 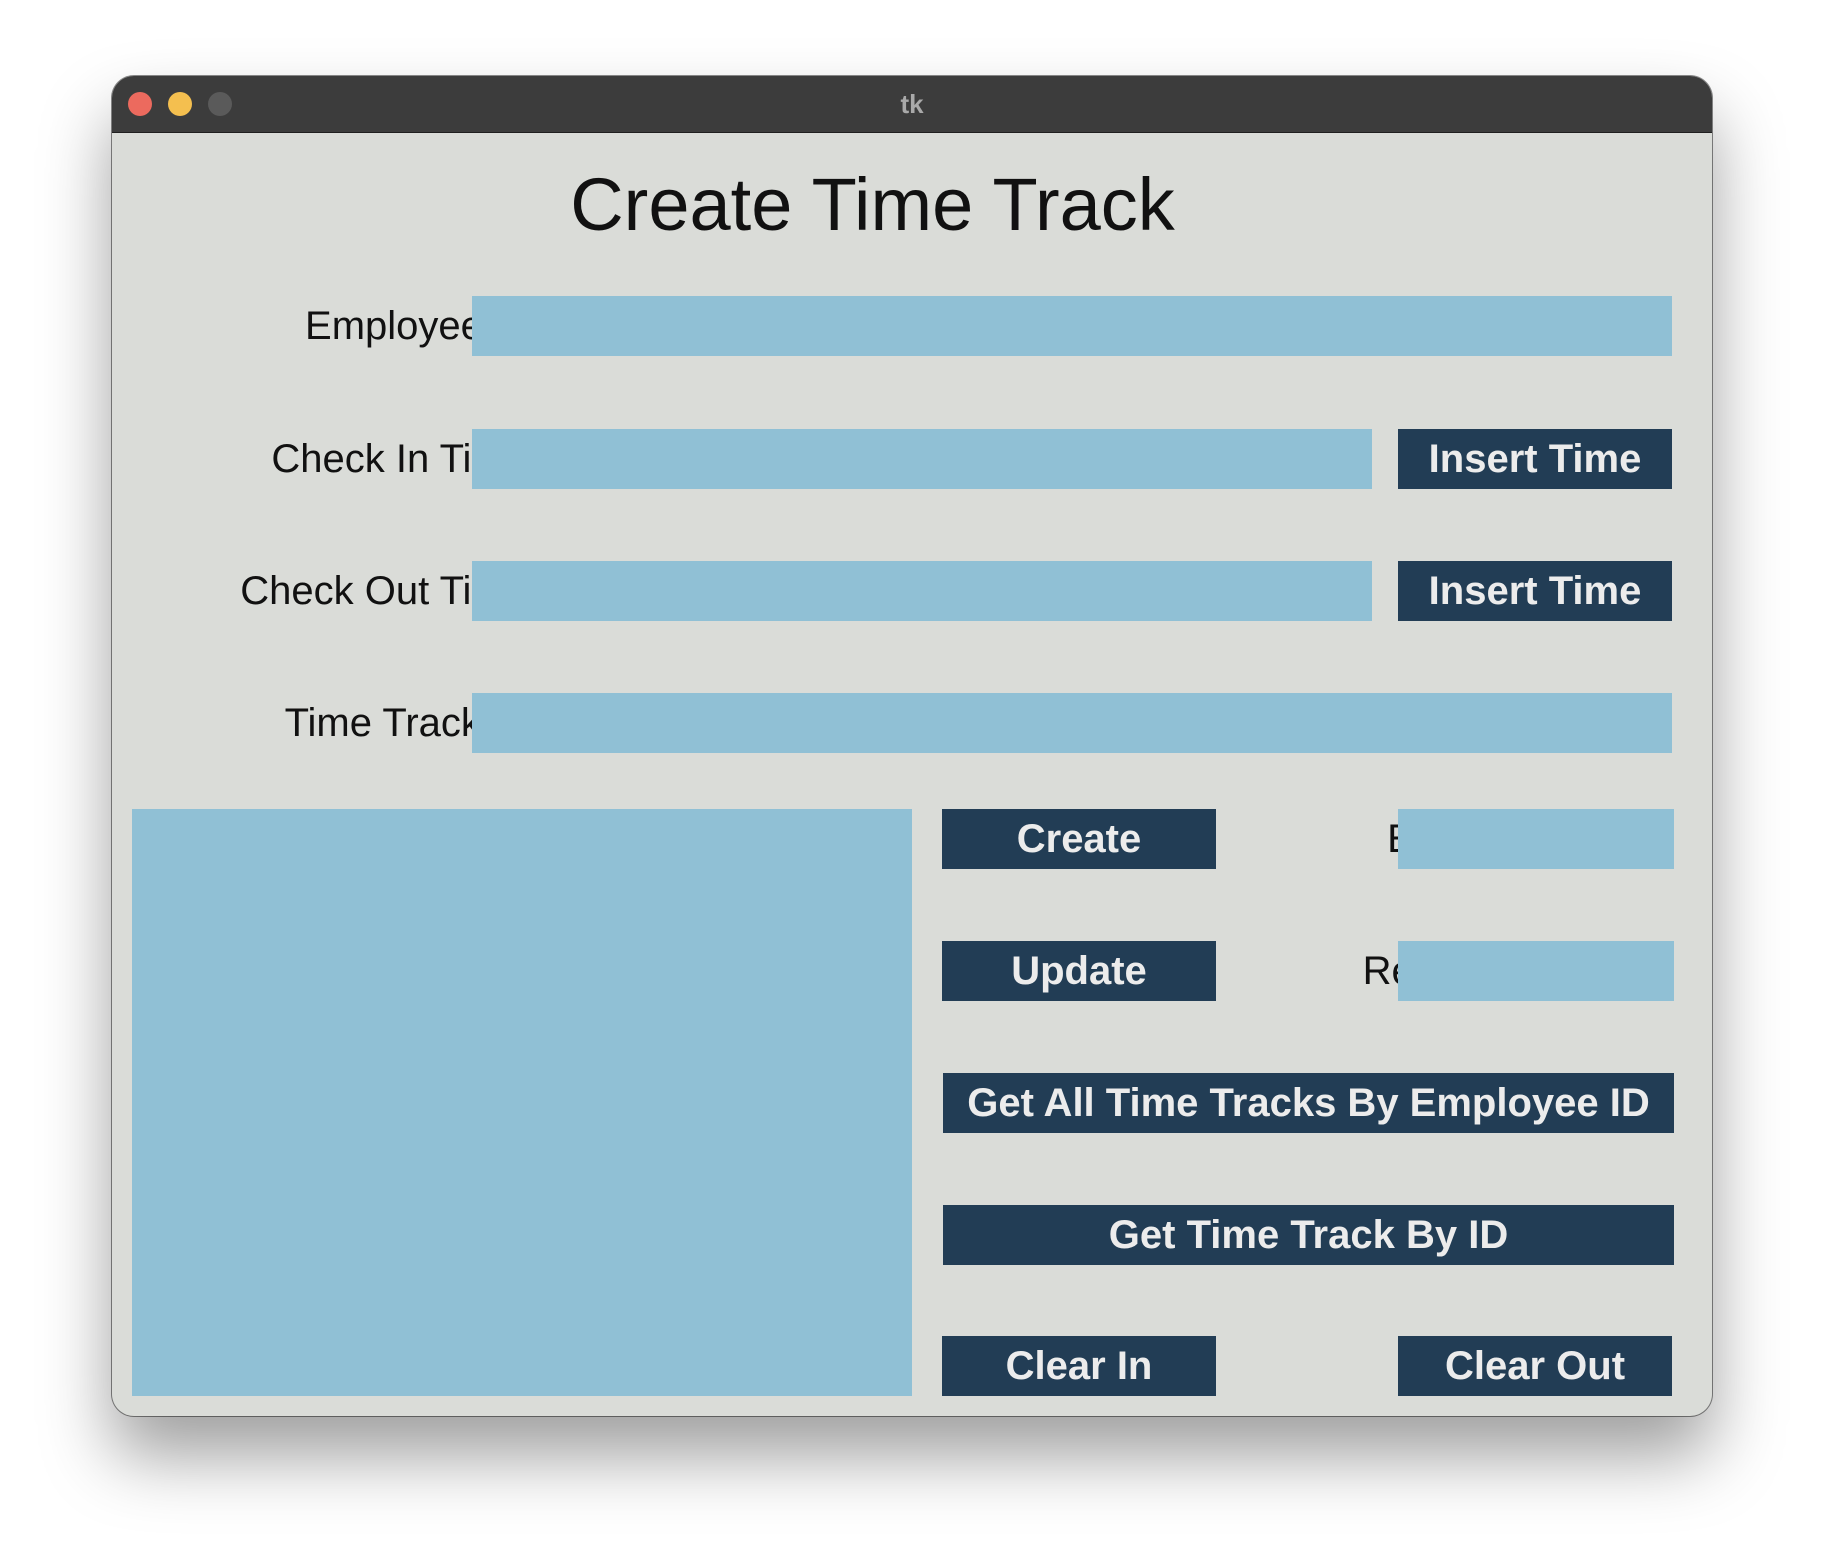 I want to click on get-all-time-tracks-by-employee-button: Get All Time Tracks By Employee ID, so click(x=1308, y=1103).